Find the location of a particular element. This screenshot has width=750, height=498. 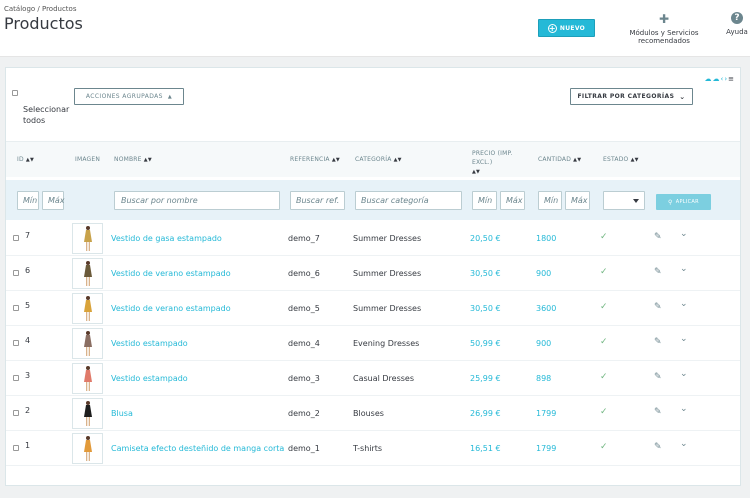

product-name-link: Camiseta efecto desteñido de manga corta is located at coordinates (197, 448).